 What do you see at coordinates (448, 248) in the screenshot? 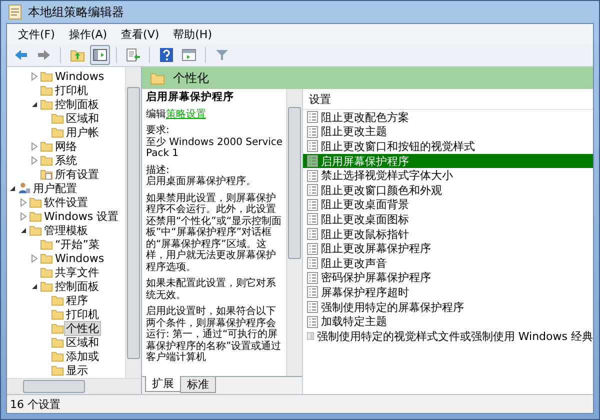
I see `setting-row: 阻止更改屏幕保护程序` at bounding box center [448, 248].